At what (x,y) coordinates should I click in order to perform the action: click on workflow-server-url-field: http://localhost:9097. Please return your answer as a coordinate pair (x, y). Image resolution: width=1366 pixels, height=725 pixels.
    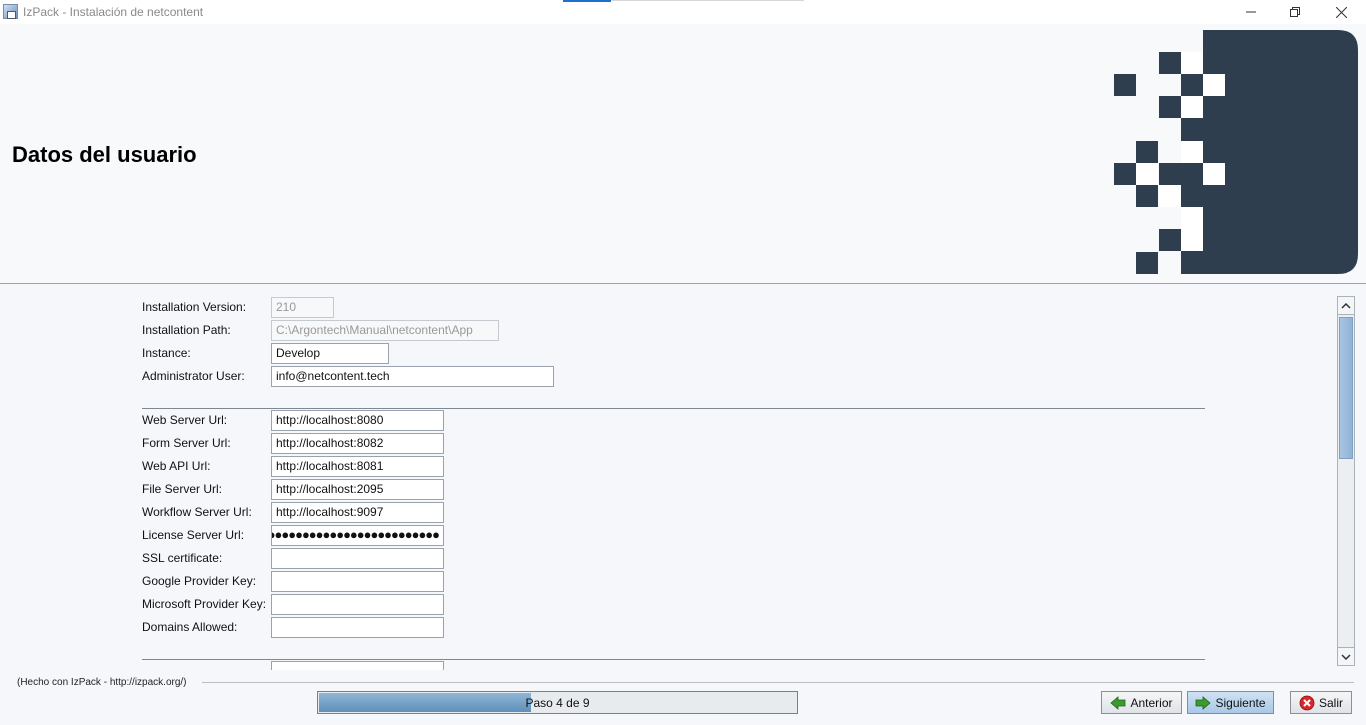
    Looking at the image, I should click on (357, 512).